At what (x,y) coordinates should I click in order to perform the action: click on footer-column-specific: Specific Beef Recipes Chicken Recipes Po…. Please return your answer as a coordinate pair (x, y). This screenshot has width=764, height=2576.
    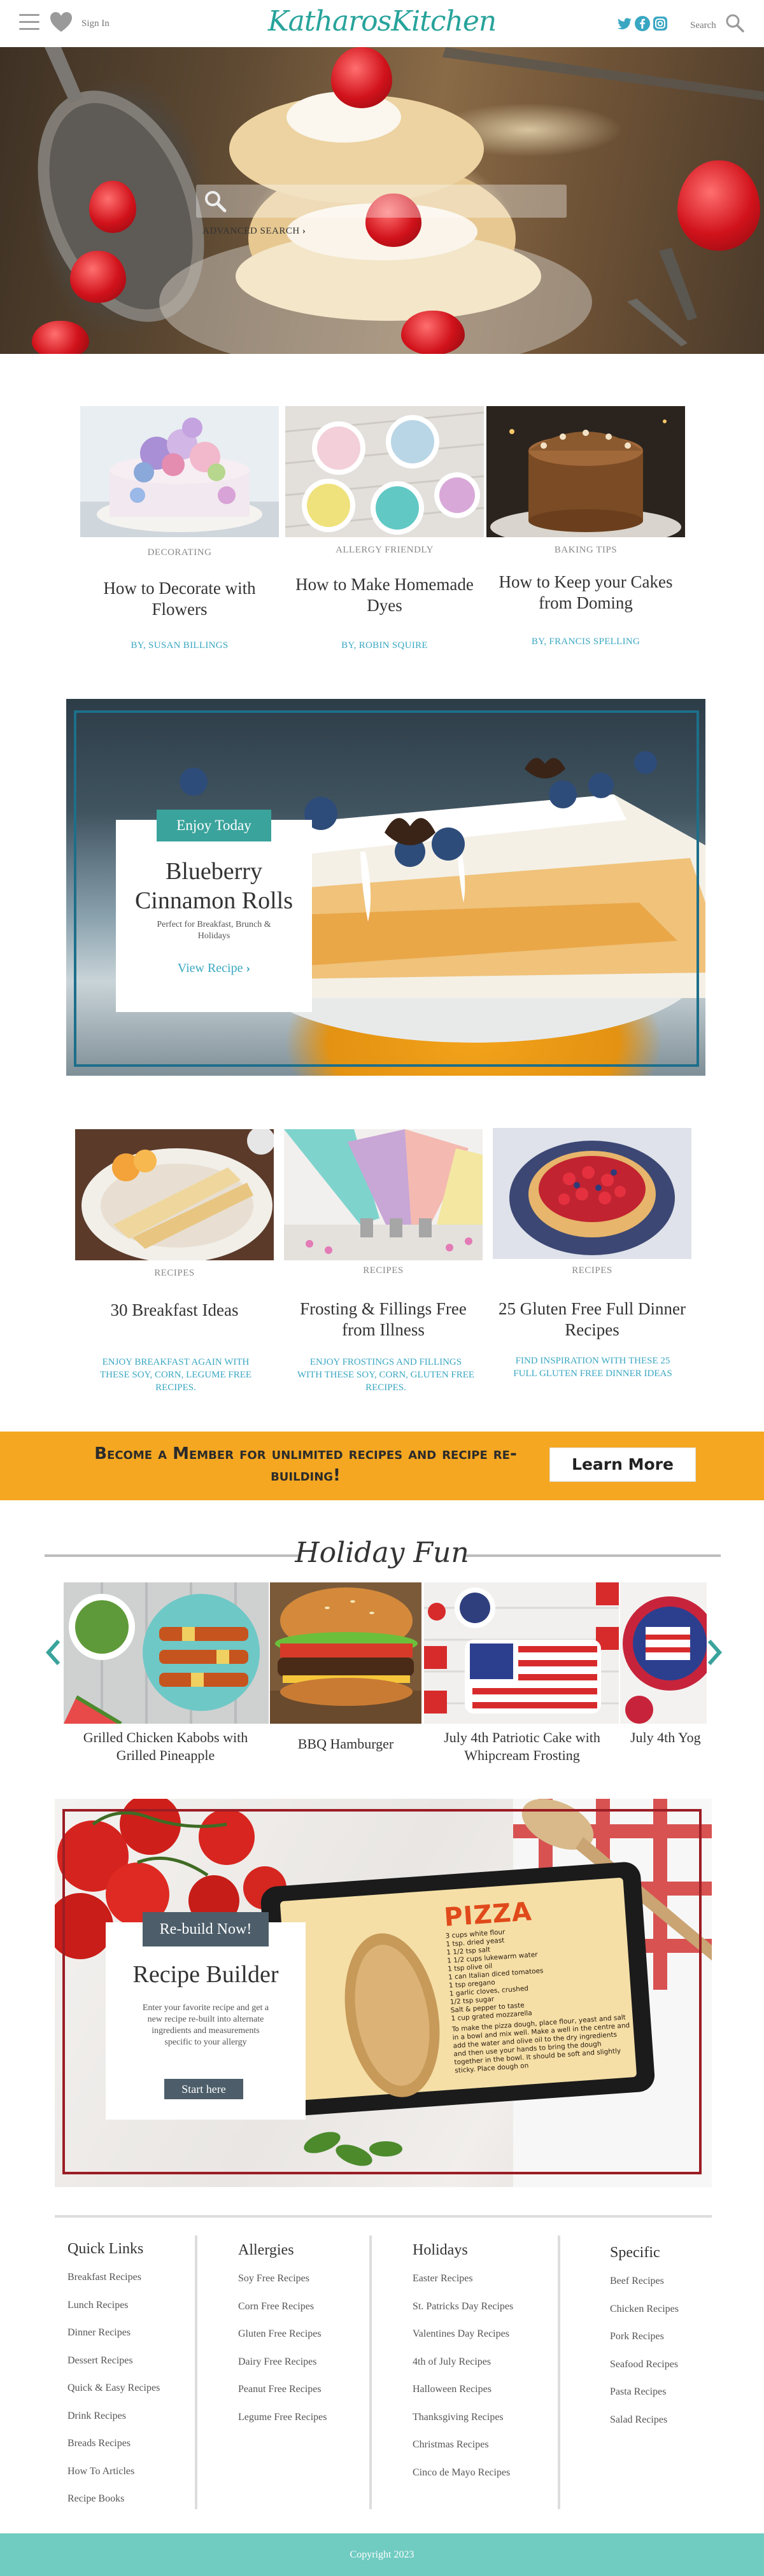
    Looking at the image, I should click on (673, 2343).